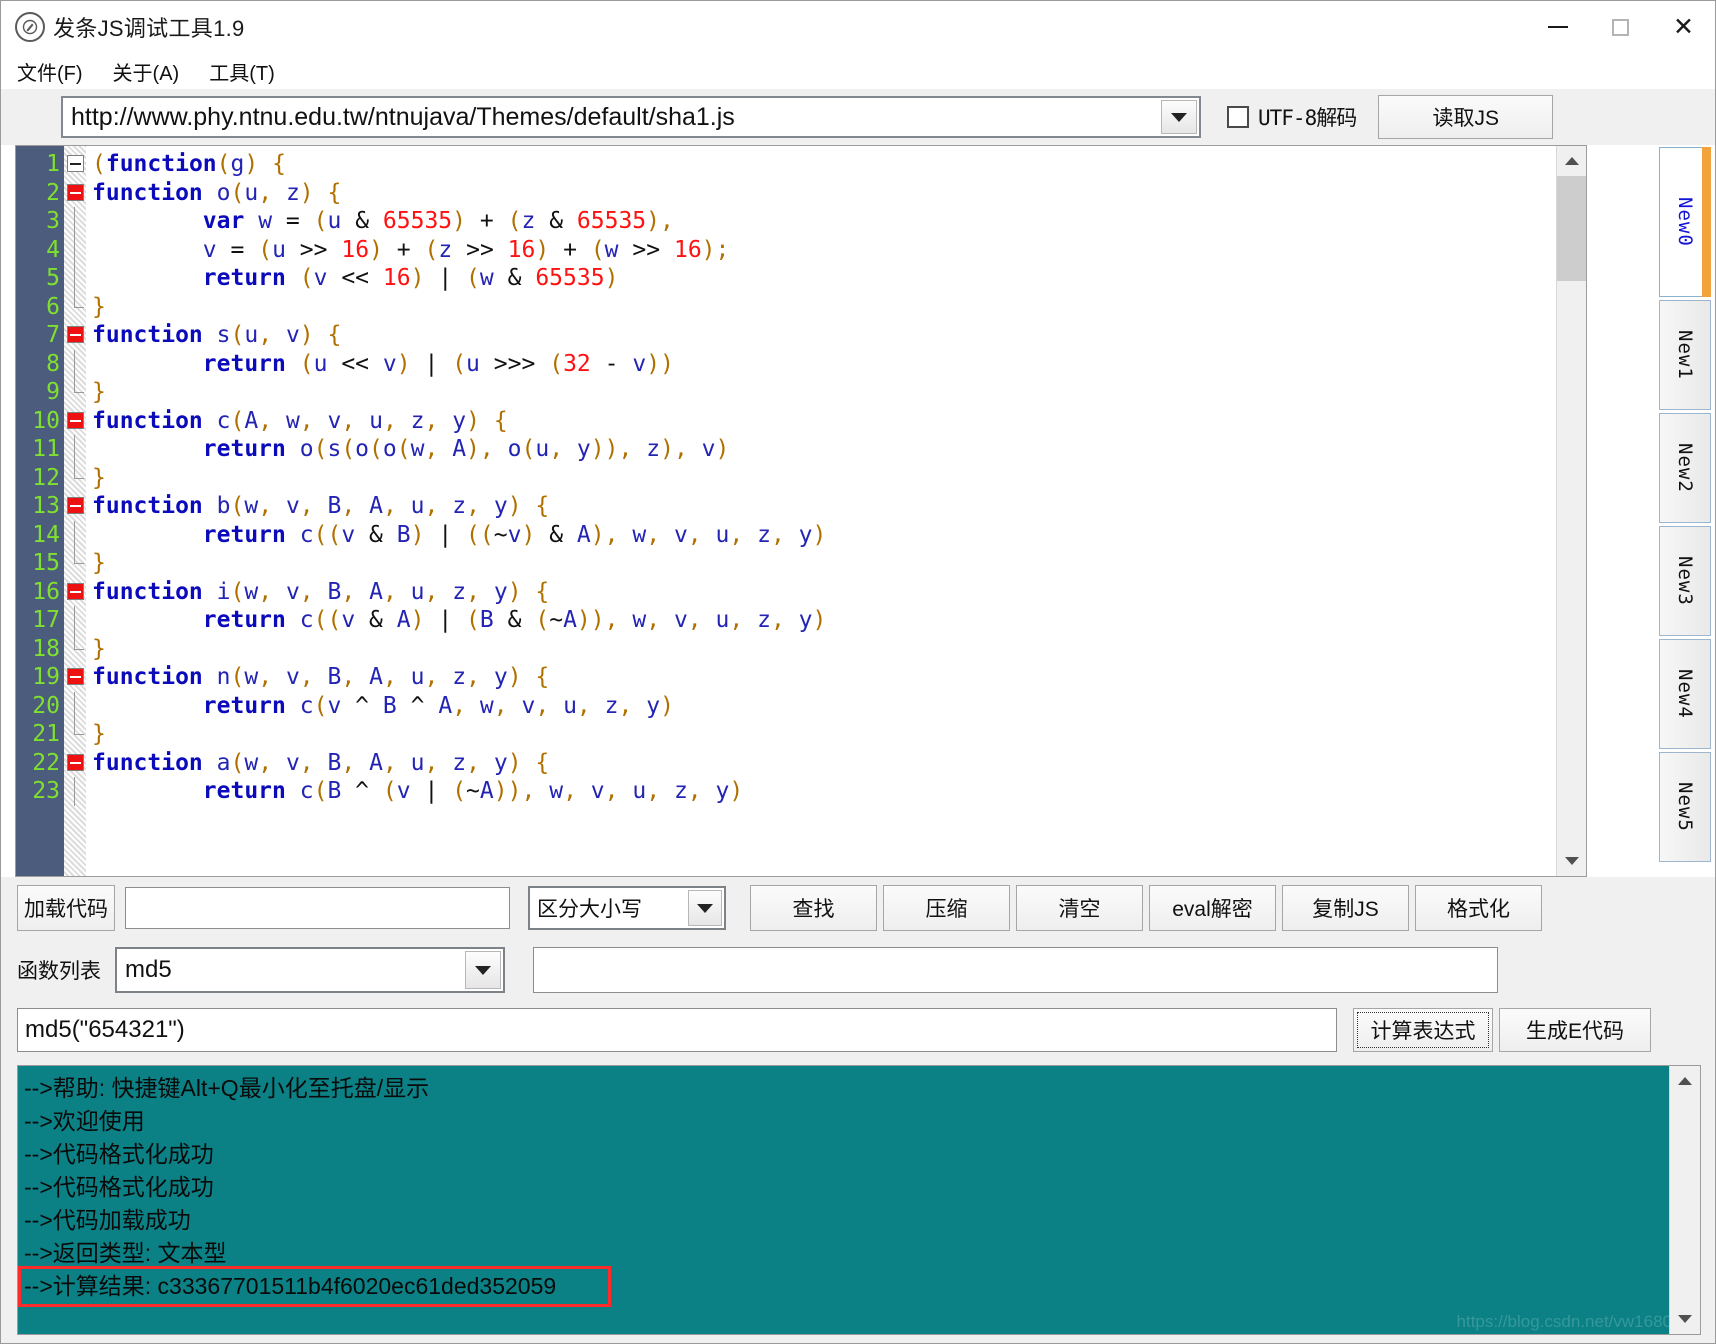 The width and height of the screenshot is (1716, 1344). What do you see at coordinates (300, 420) in the screenshot?
I see `code-line: function c(A, w, v, u, z, y) {` at bounding box center [300, 420].